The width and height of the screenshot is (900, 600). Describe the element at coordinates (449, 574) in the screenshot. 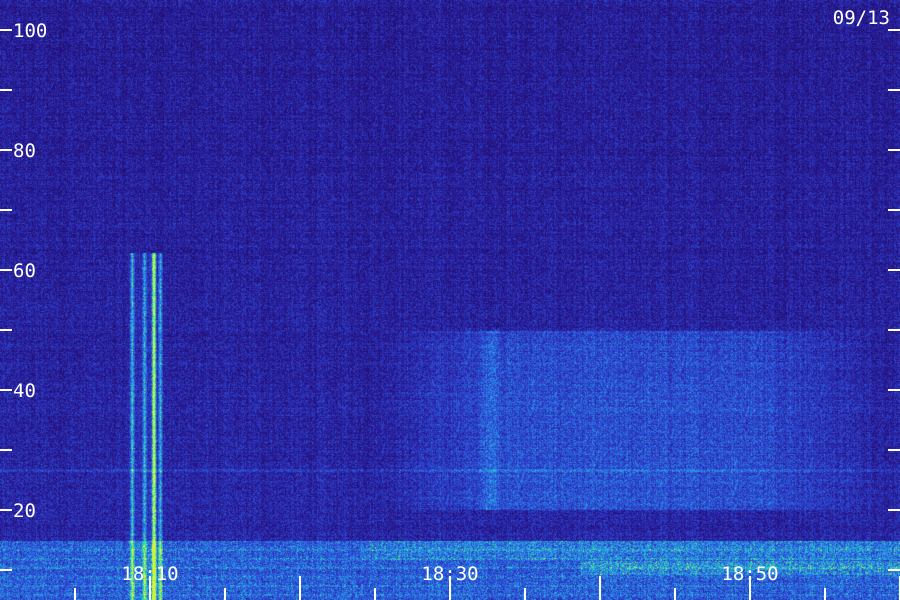

I see `x-tick-label-1830: 18:30` at that location.